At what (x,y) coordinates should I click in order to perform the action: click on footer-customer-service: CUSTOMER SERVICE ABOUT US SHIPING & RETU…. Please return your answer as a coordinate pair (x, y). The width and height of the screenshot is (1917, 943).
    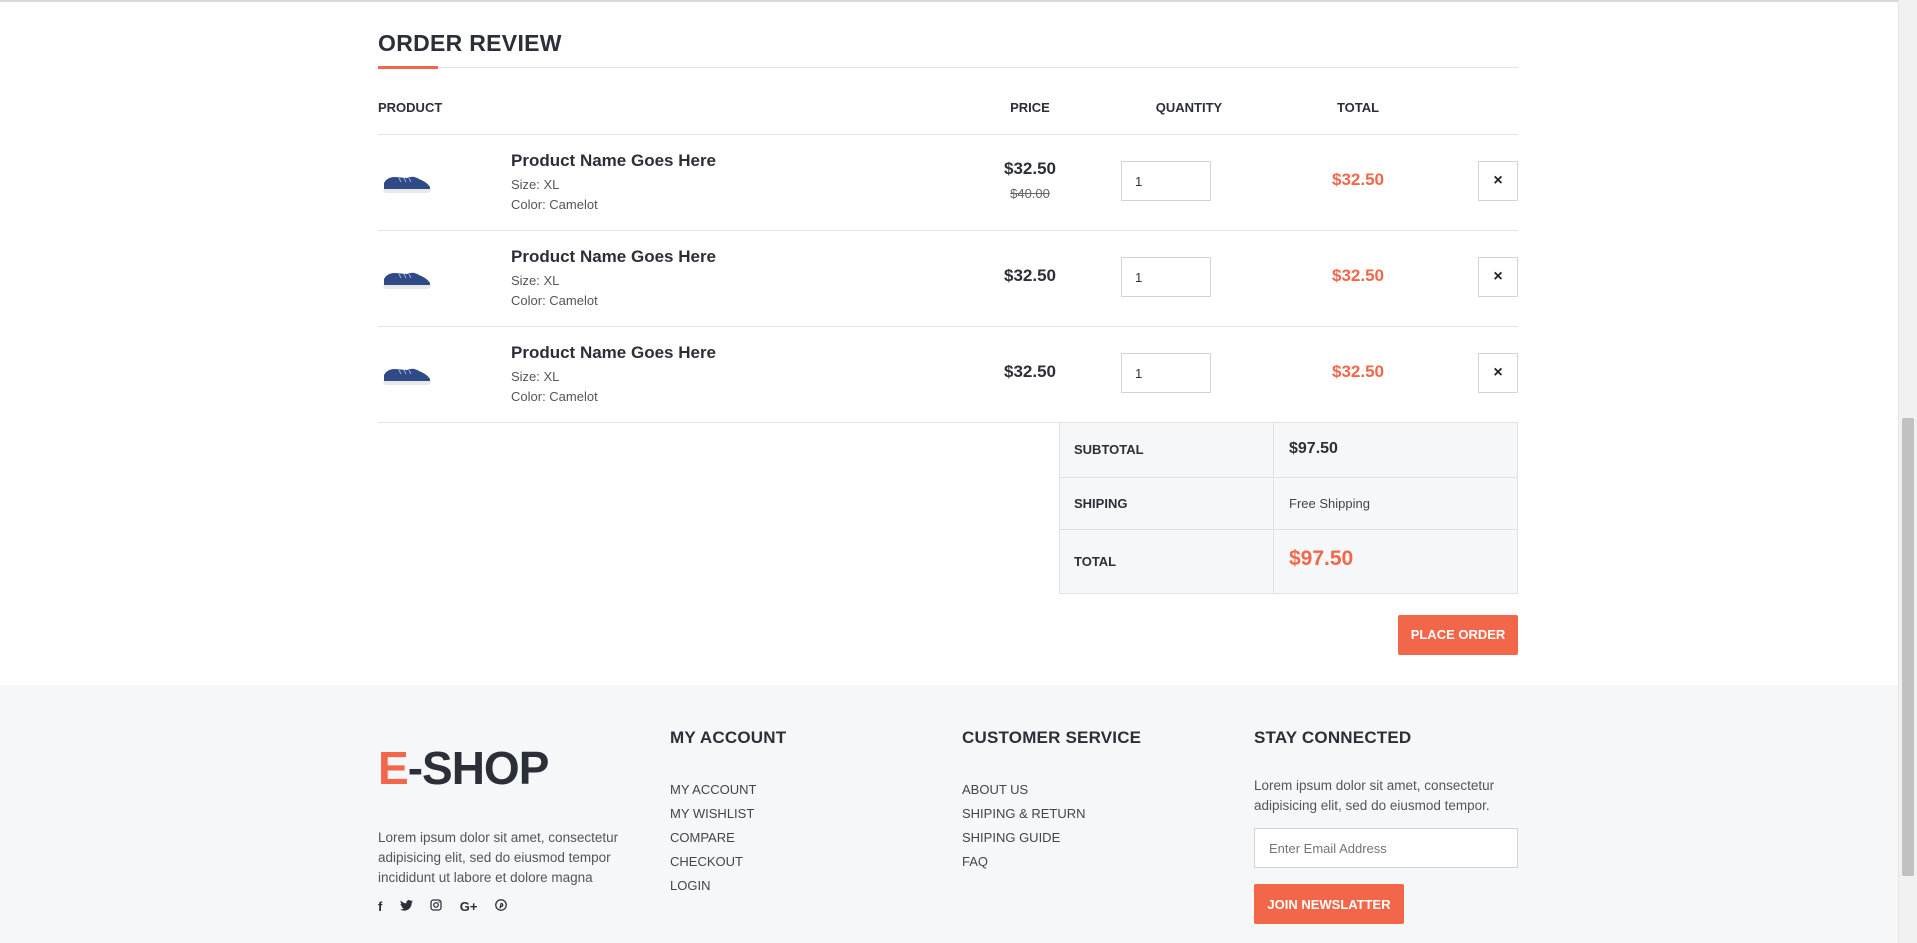
    Looking at the image, I should click on (1051, 801).